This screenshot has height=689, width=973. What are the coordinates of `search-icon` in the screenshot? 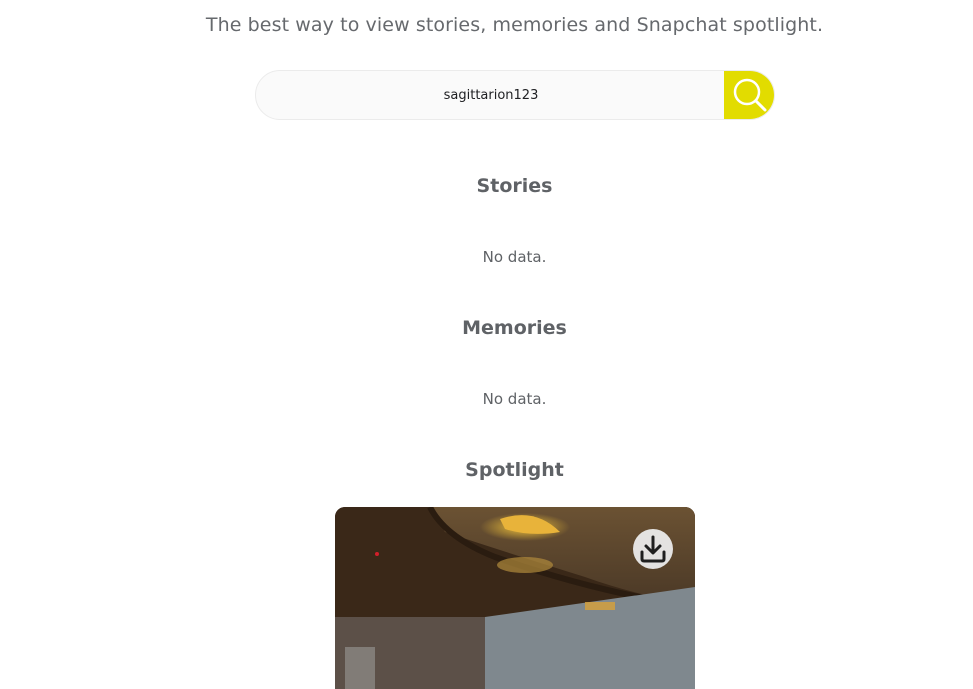 It's located at (750, 95).